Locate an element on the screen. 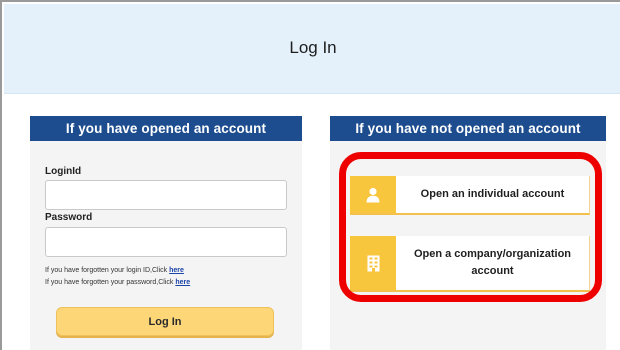  open-individual-account-button: Open an individual account is located at coordinates (470, 195).